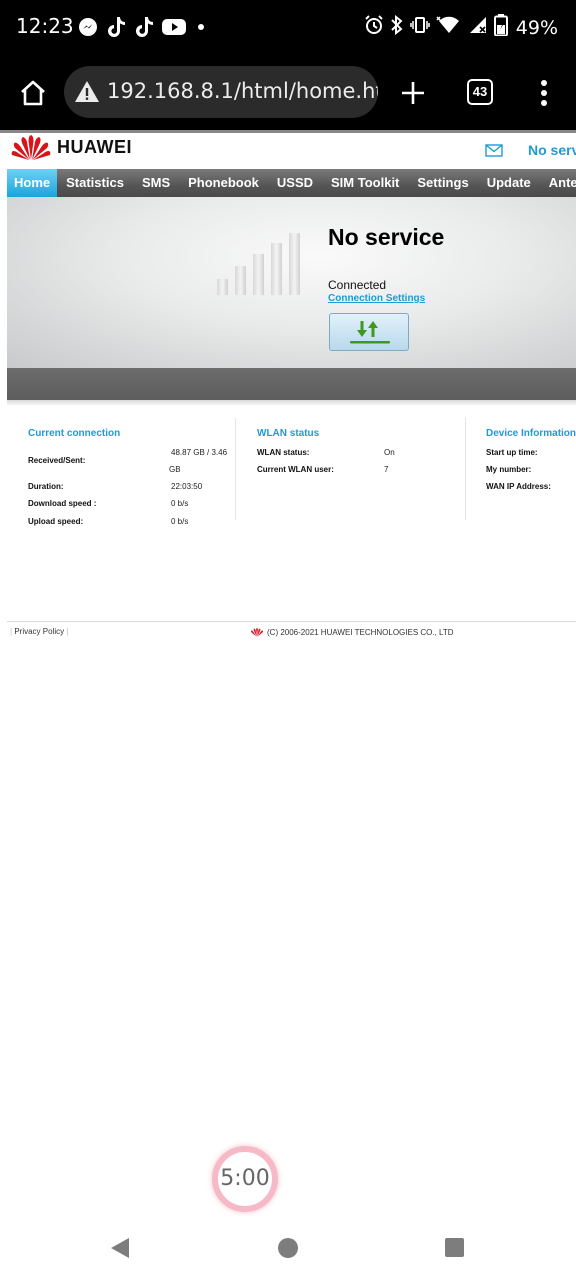  Describe the element at coordinates (413, 93) in the screenshot. I see `plus-icon` at that location.